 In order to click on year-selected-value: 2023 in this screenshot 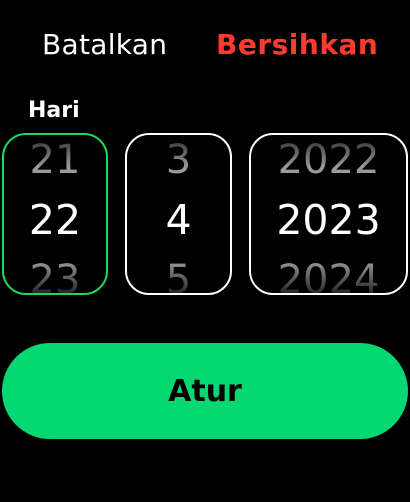, I will do `click(328, 220)`.